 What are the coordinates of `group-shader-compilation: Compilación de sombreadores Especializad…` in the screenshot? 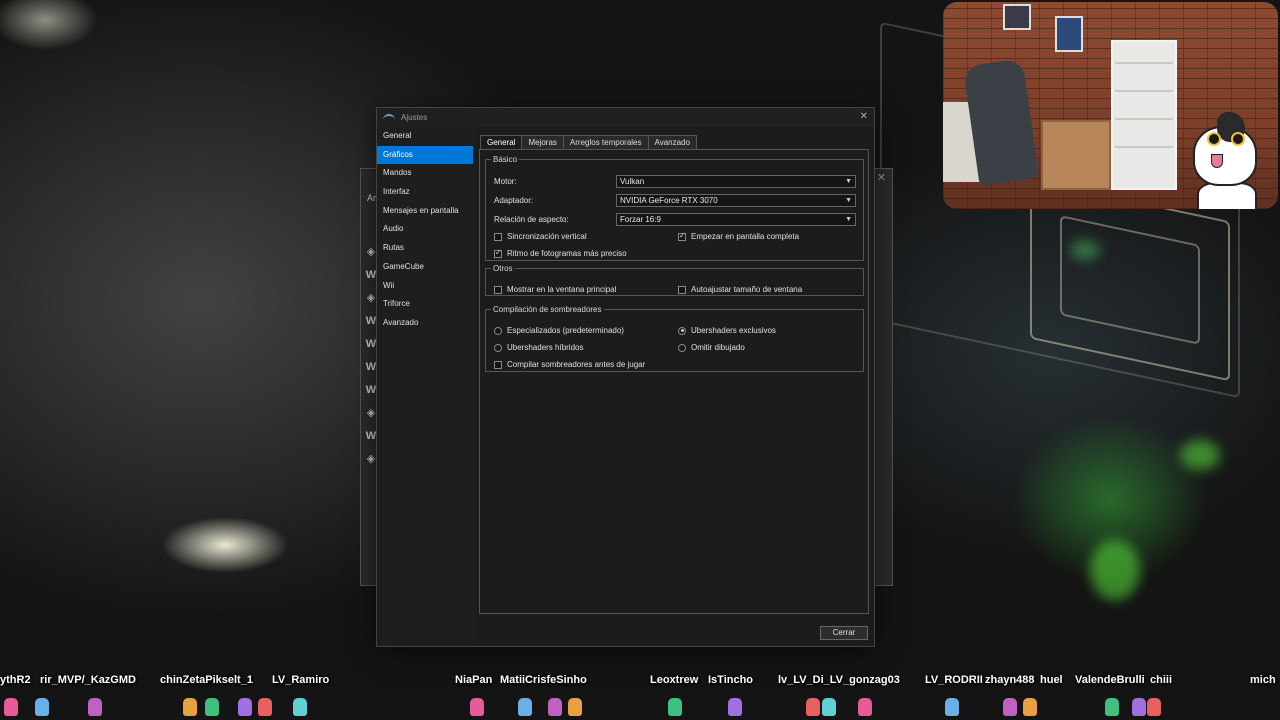 It's located at (674, 338).